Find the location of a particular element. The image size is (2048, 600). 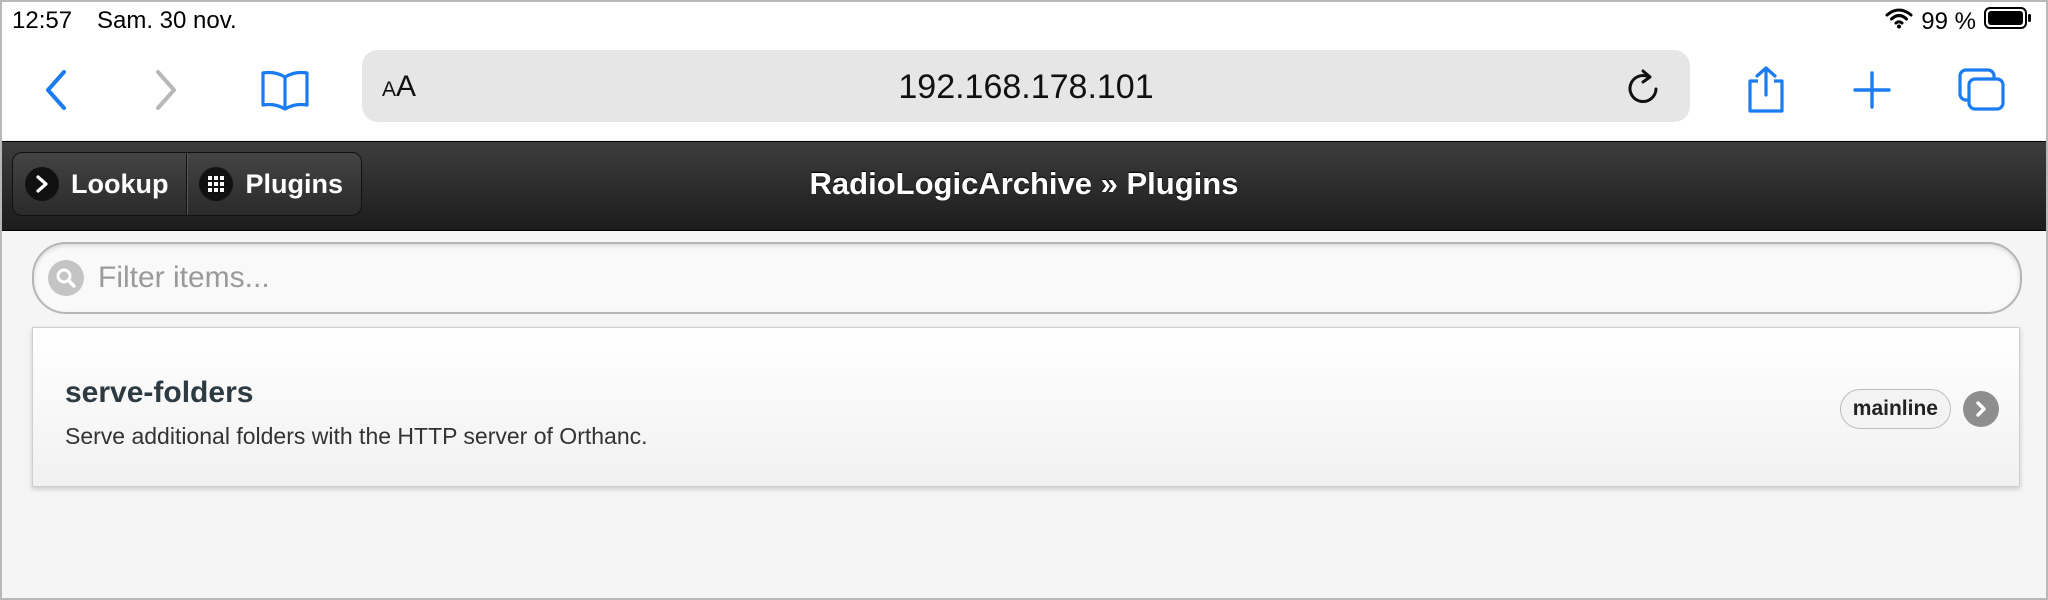

url-text: 192.168.178.101 is located at coordinates (1026, 87).